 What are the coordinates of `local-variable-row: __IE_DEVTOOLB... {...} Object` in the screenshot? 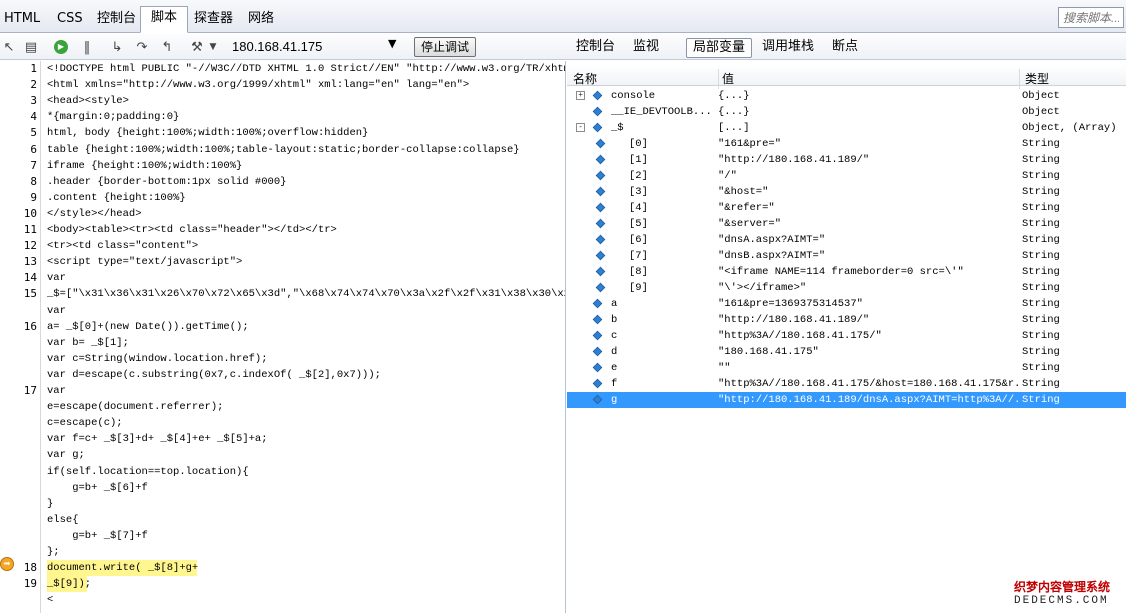 It's located at (846, 112).